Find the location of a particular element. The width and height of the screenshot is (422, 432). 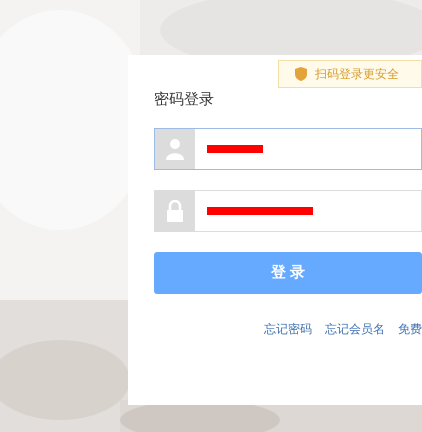

footer-link: 免费 is located at coordinates (410, 329).